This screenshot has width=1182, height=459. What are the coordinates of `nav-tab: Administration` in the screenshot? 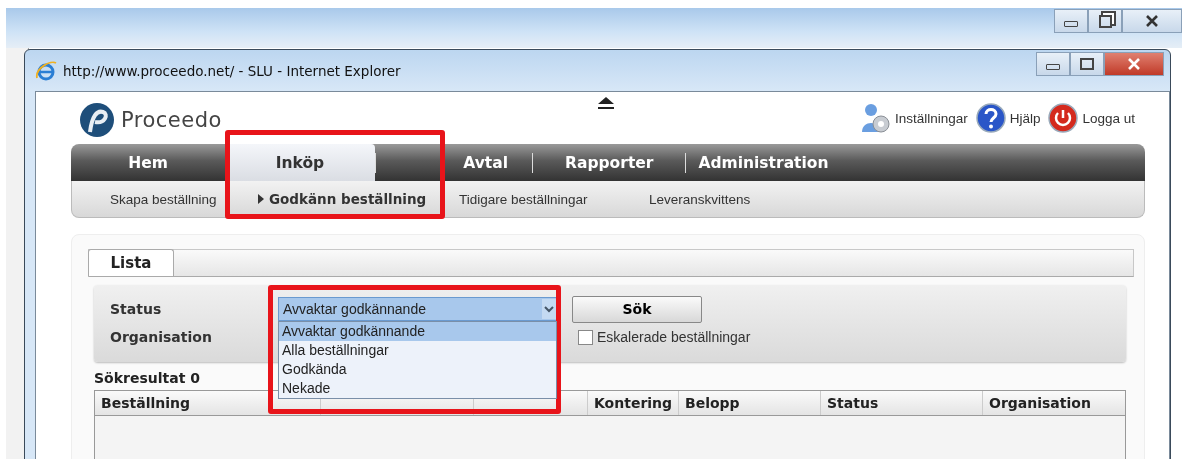 It's located at (763, 162).